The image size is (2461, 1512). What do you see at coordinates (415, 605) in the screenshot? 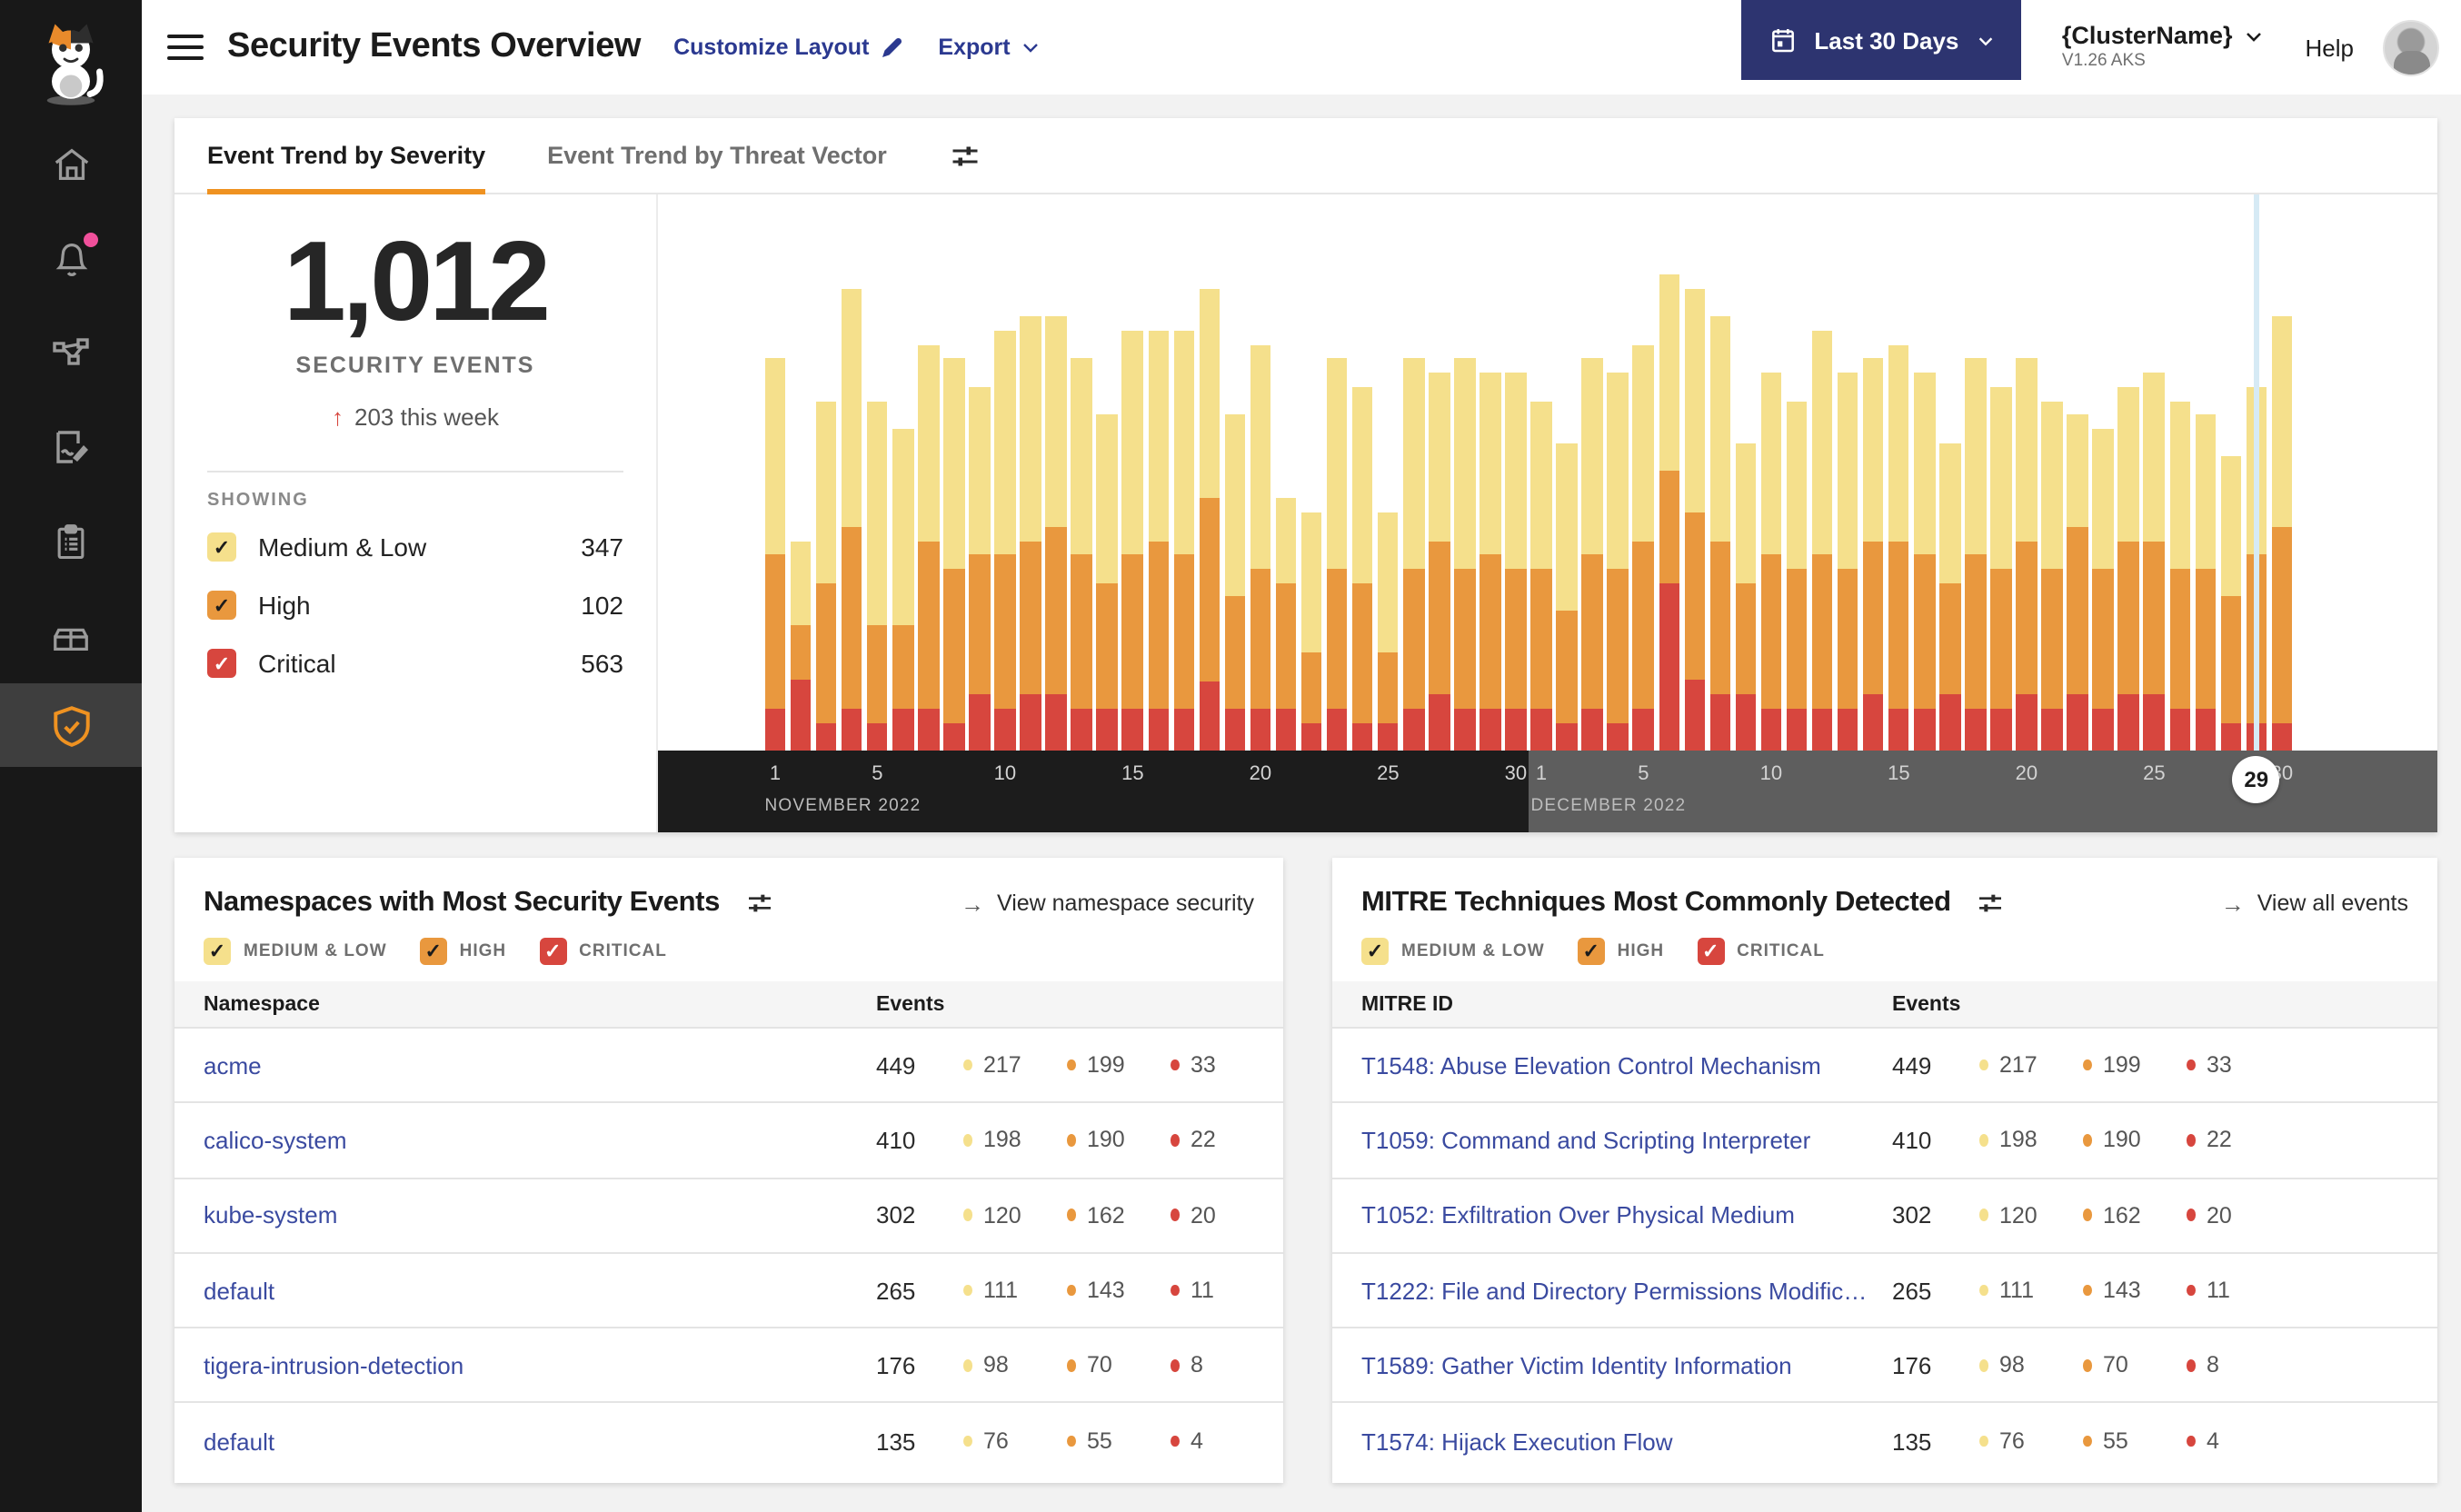
I see `legend-row-high: ✓ High 102` at bounding box center [415, 605].